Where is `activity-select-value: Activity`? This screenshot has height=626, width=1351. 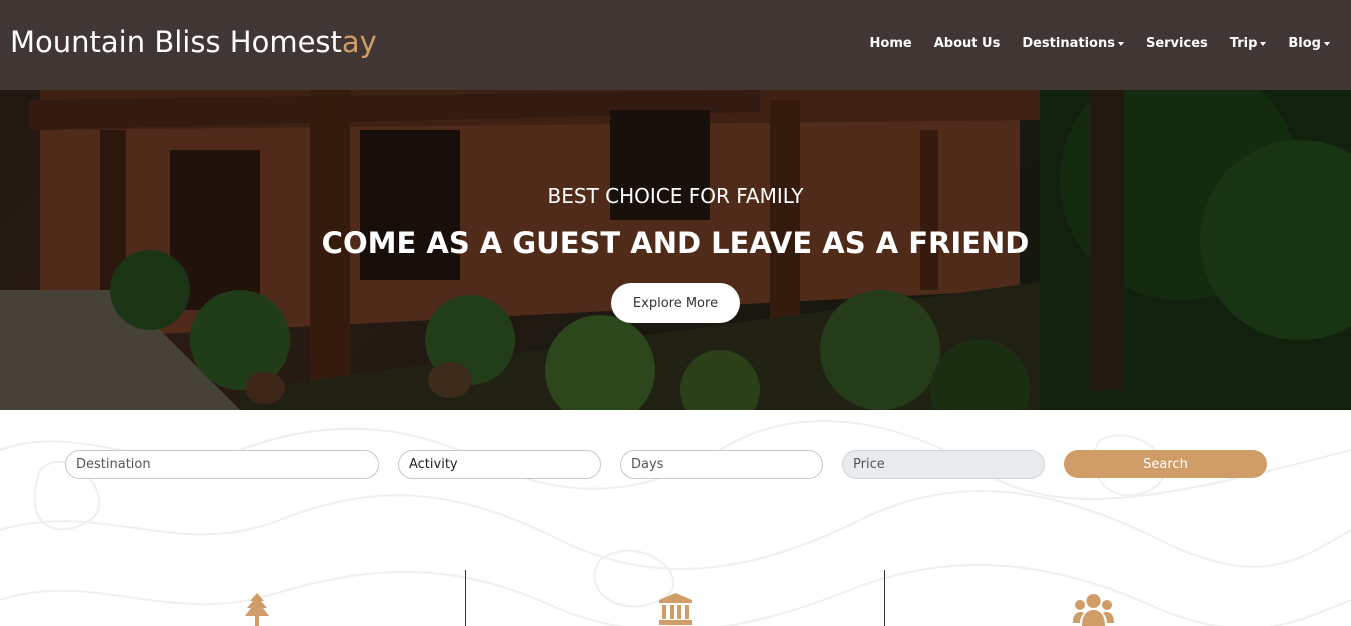 activity-select-value: Activity is located at coordinates (433, 464).